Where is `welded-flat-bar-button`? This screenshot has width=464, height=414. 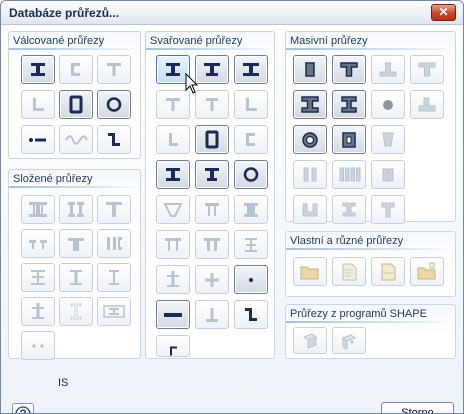
welded-flat-bar-button is located at coordinates (173, 314).